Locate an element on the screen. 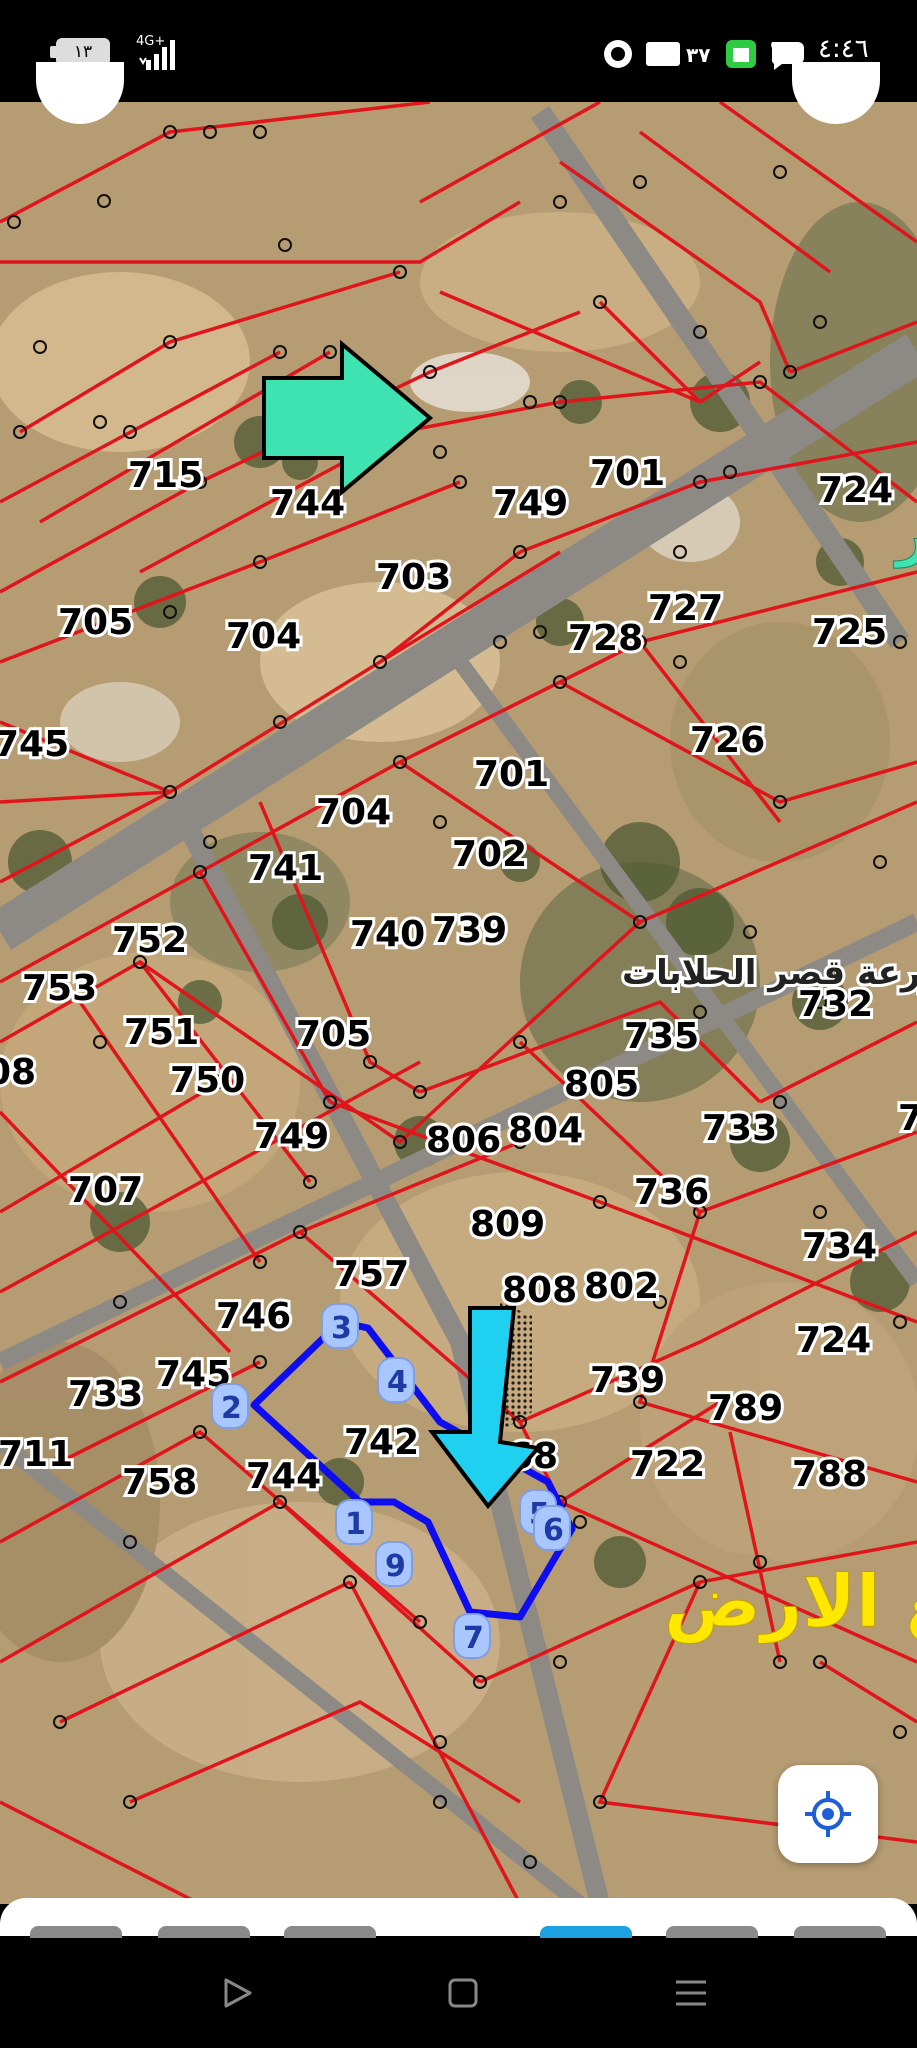  svg-text: 808 is located at coordinates (539, 1290).